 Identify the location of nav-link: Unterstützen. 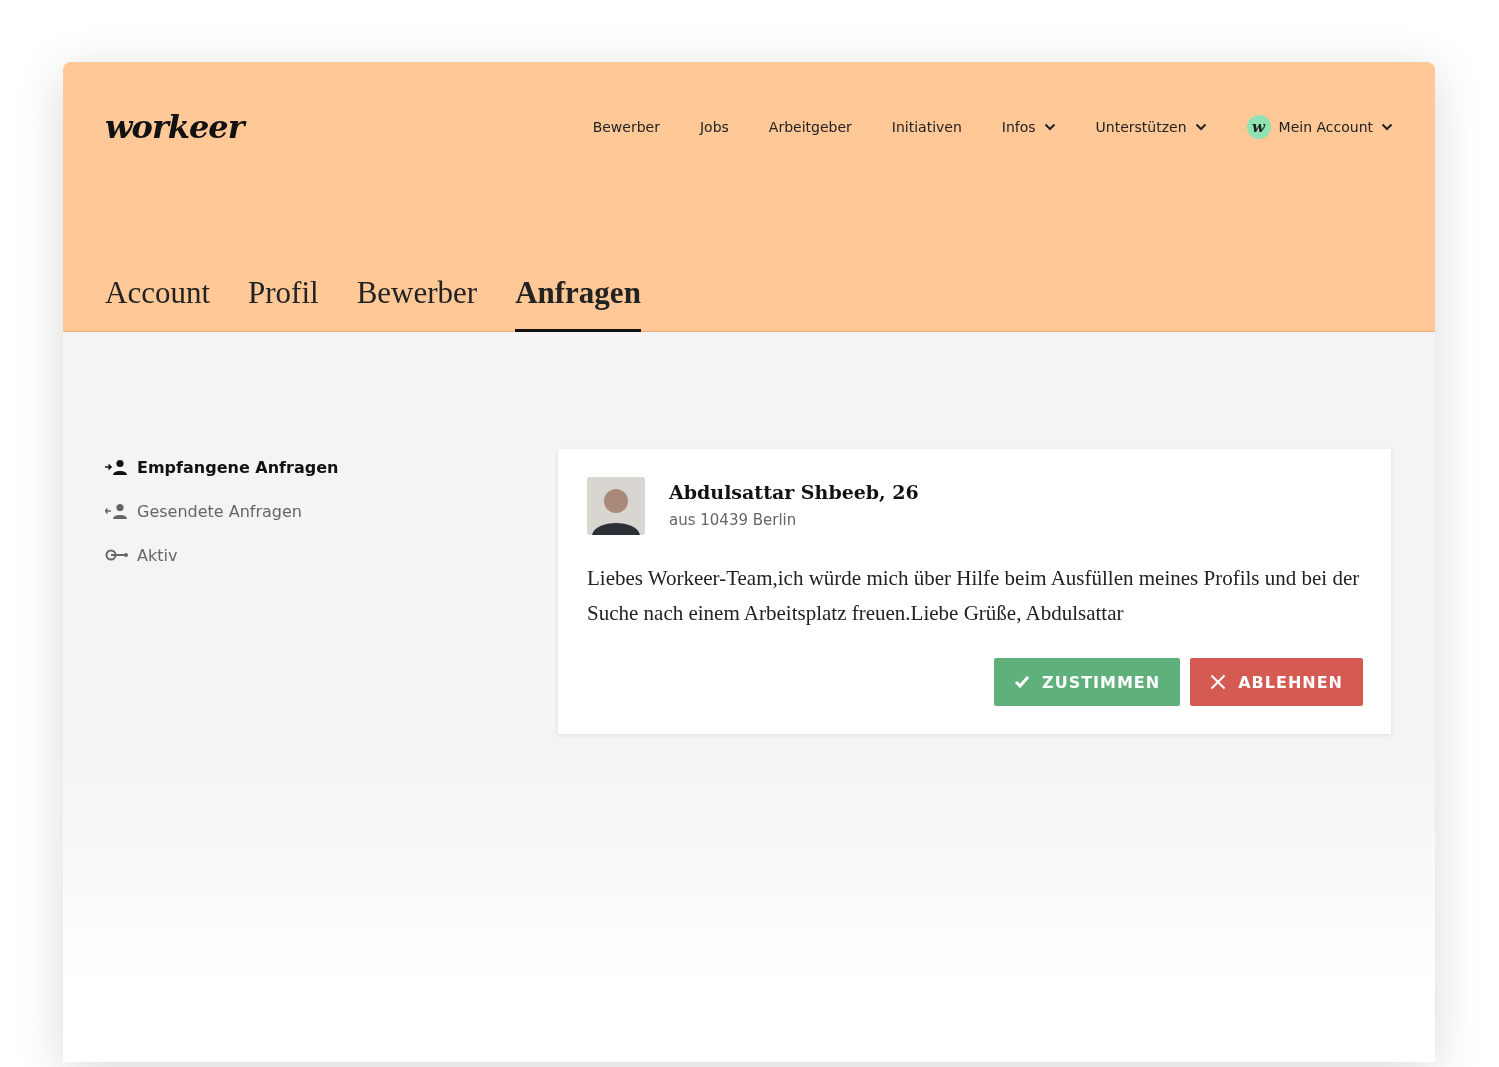
(1151, 127).